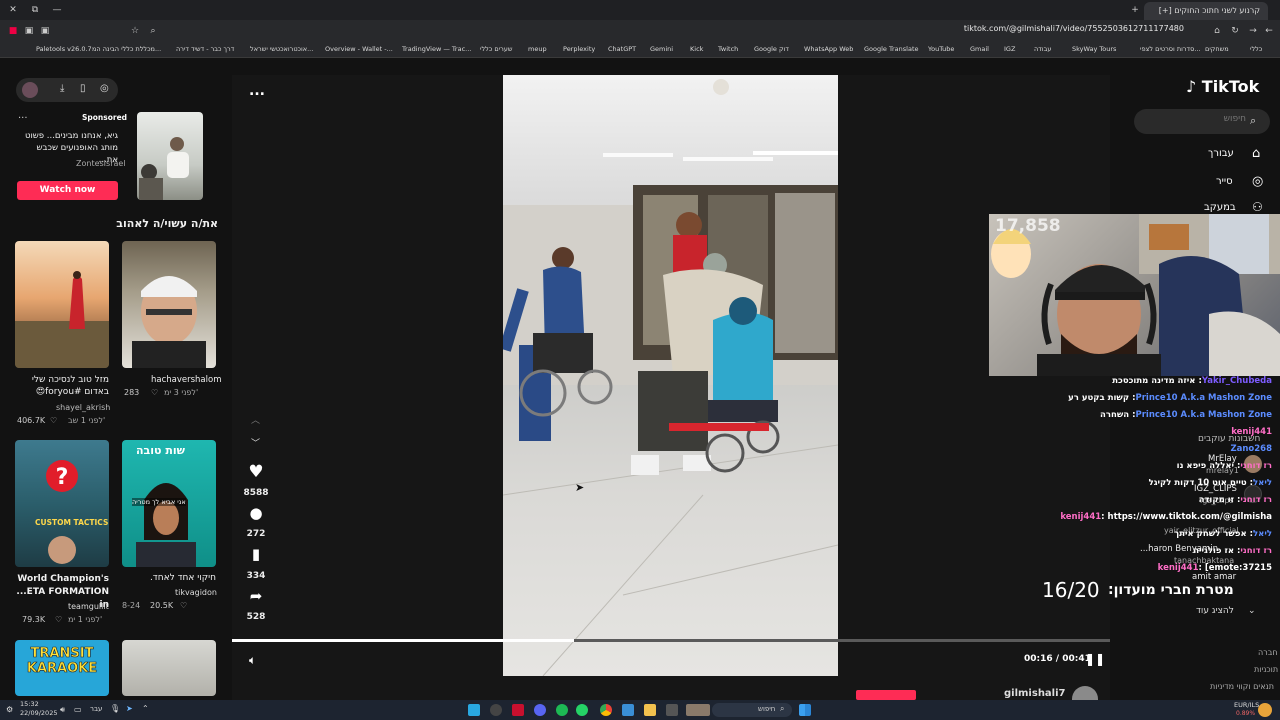 The width and height of the screenshot is (1280, 720). I want to click on nav-following: במעקב ⚇, so click(1230, 207).